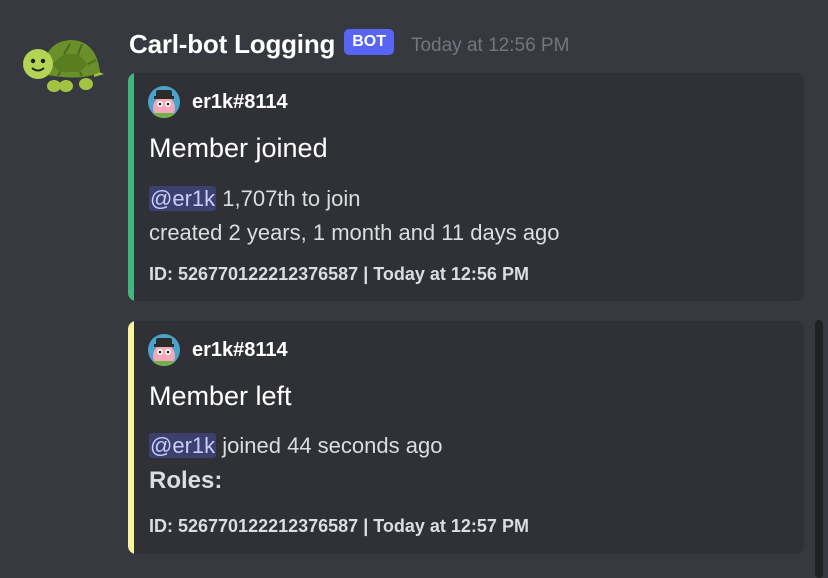  Describe the element at coordinates (186, 480) in the screenshot. I see `roles-label: Roles:` at that location.